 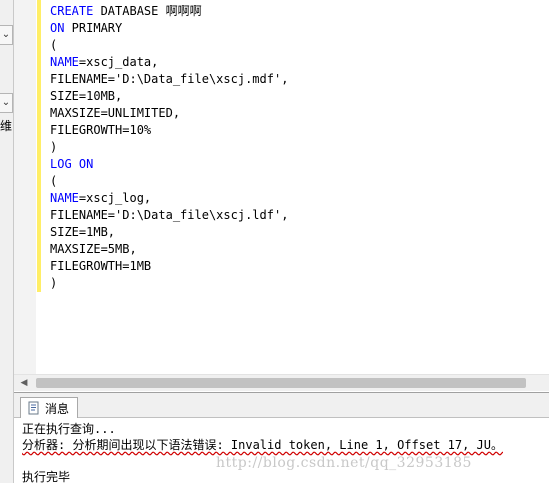 What do you see at coordinates (39, 146) in the screenshot?
I see `change-tracking-bar` at bounding box center [39, 146].